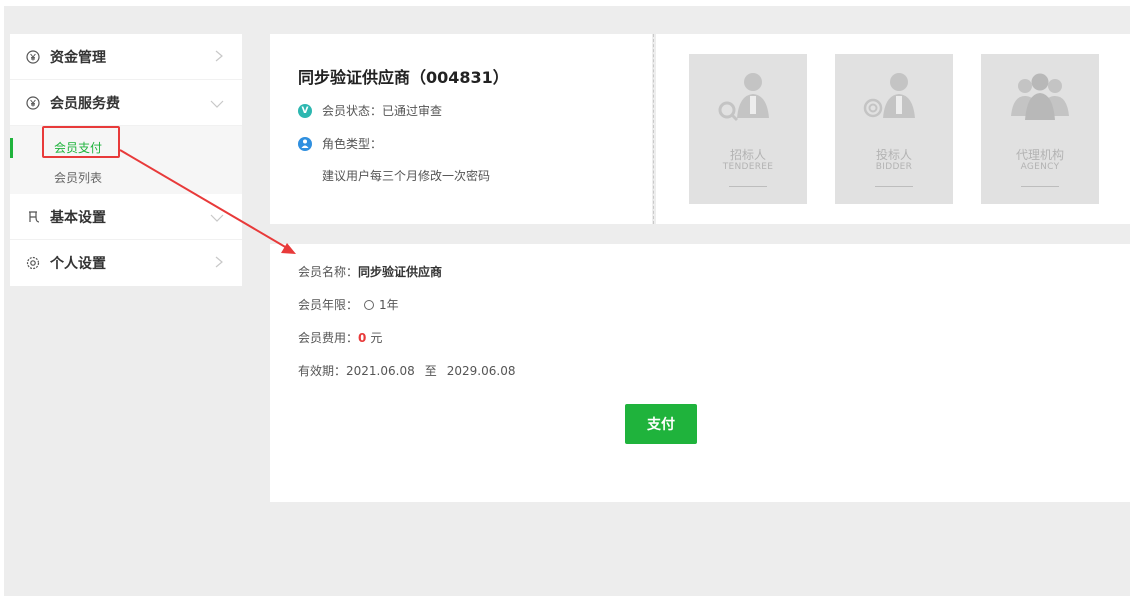 The height and width of the screenshot is (598, 1130). Describe the element at coordinates (328, 338) in the screenshot. I see `member-fee-label: 会员费用：` at that location.